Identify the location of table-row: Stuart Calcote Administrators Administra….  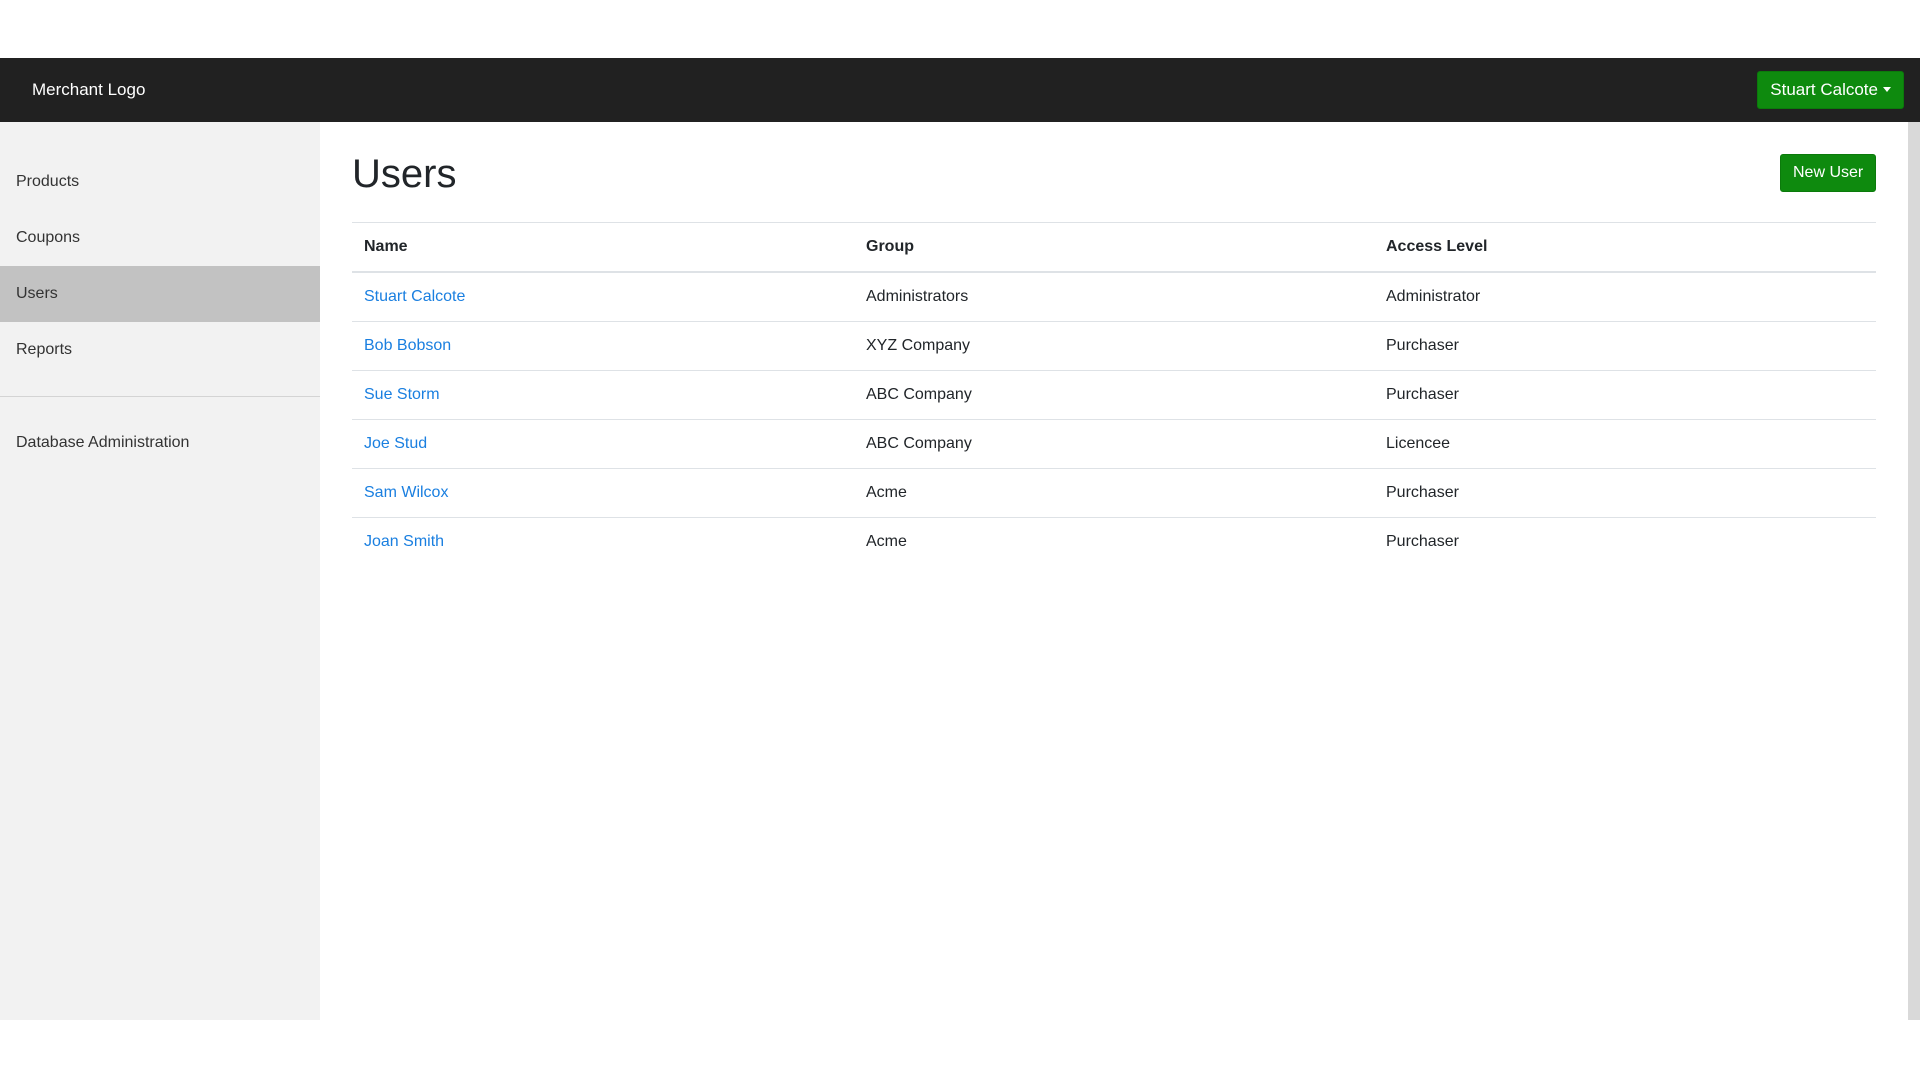
(1114, 297).